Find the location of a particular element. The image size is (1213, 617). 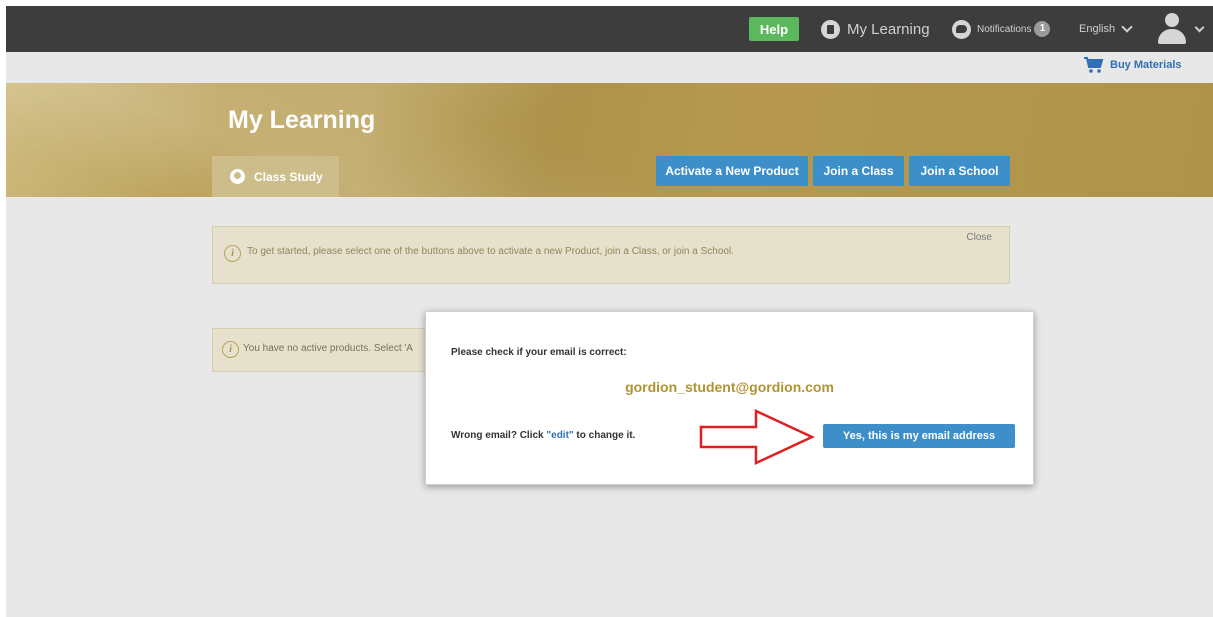

wrong-email-prefix: Wrong email? Click is located at coordinates (499, 435).